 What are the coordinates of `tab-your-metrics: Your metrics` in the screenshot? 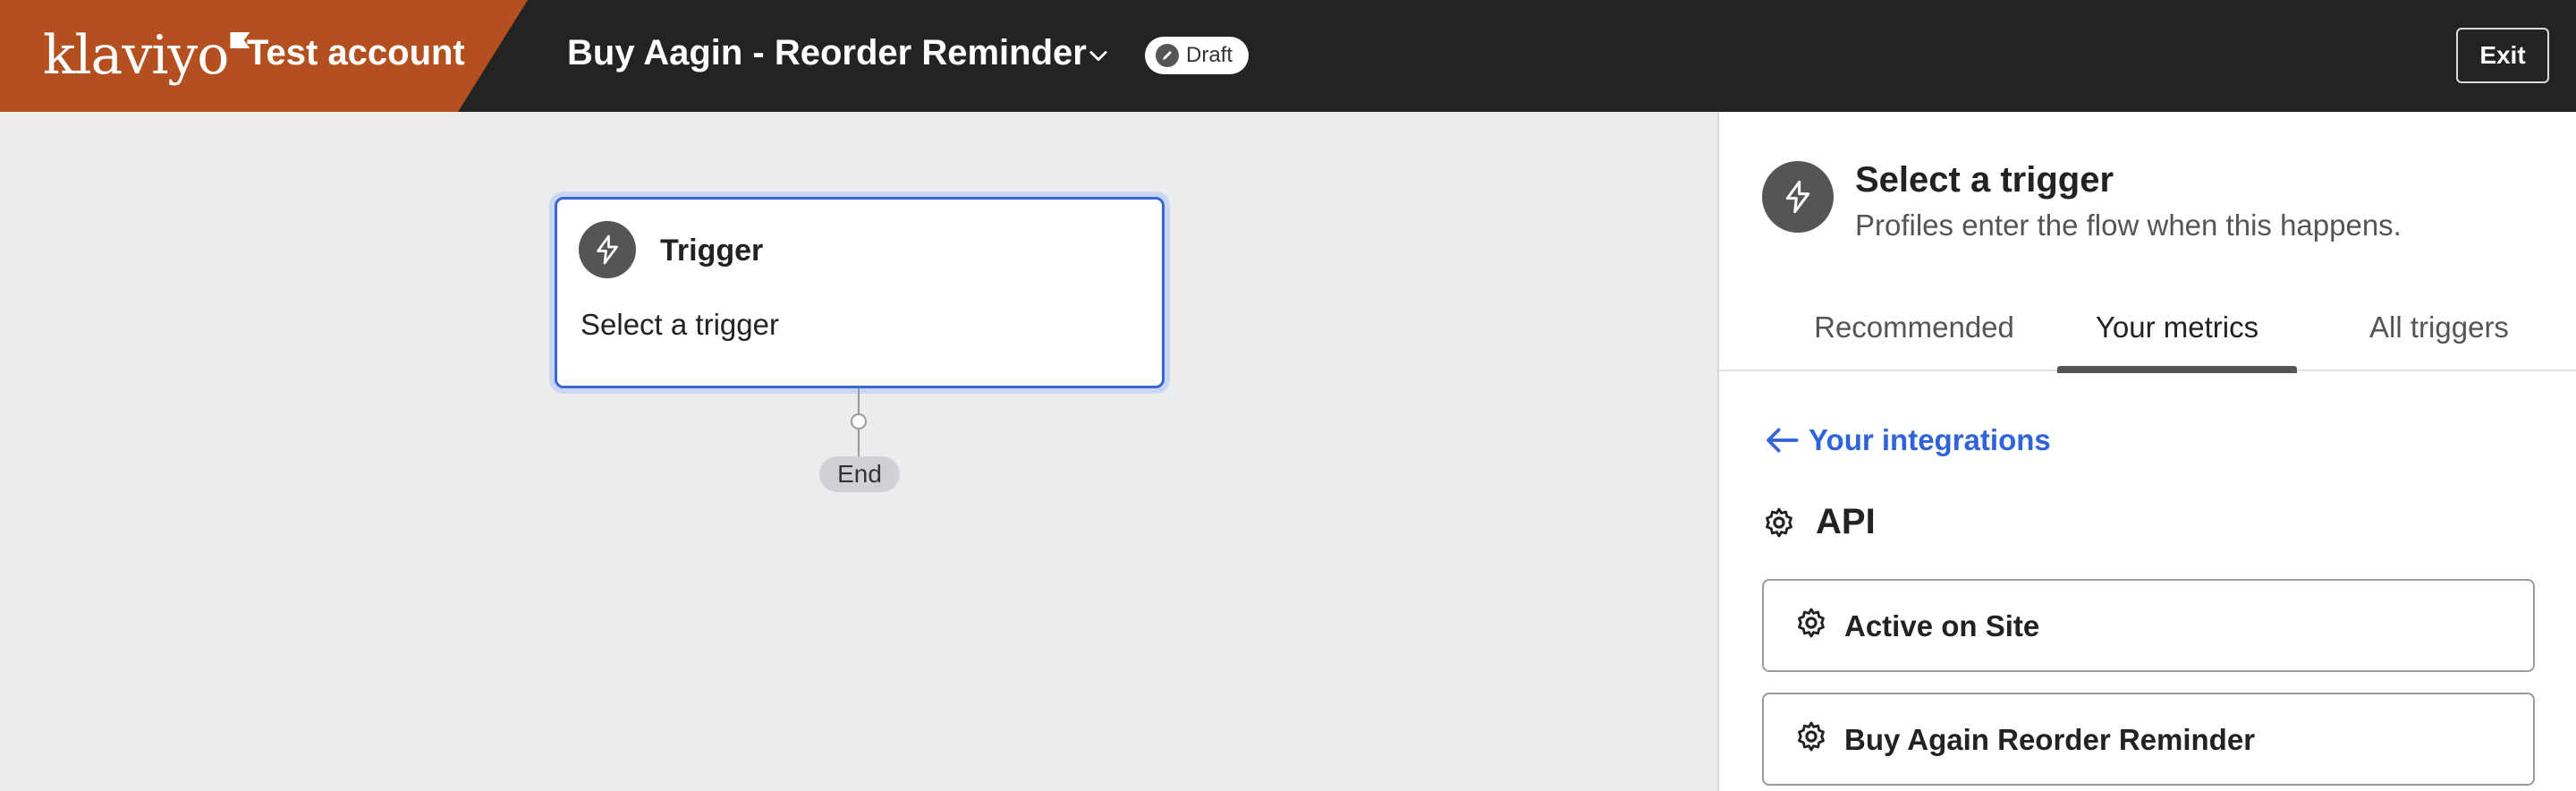 It's located at (2177, 336).